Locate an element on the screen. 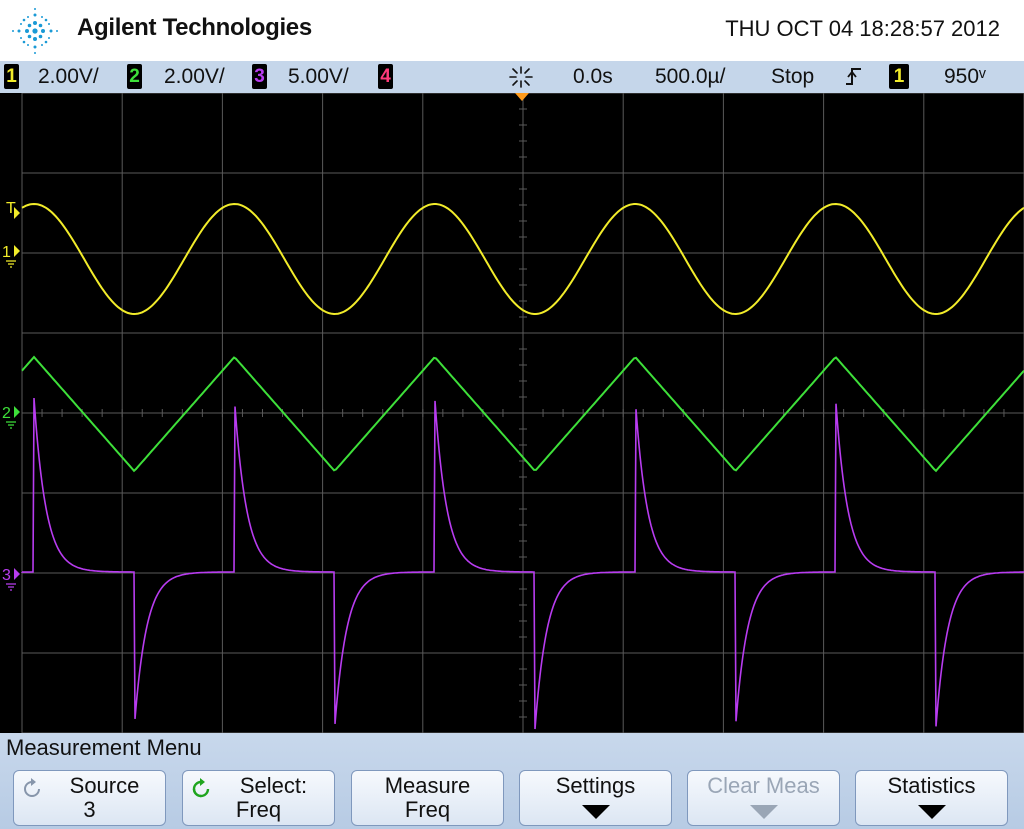 Image resolution: width=1024 pixels, height=829 pixels. source-softkey-value: 3 is located at coordinates (89, 809).